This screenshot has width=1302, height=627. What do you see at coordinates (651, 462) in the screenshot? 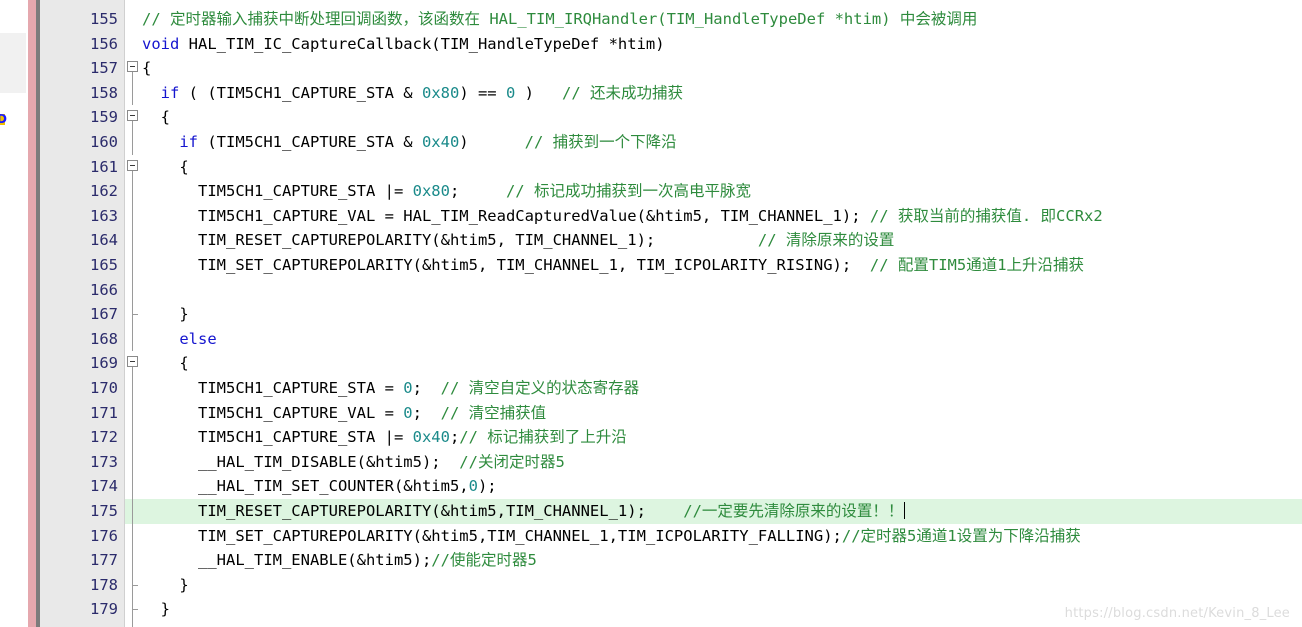
I see `code-line: 173 __HAL_TIM_DISABLE(&htim5); //关闭定时器5` at bounding box center [651, 462].